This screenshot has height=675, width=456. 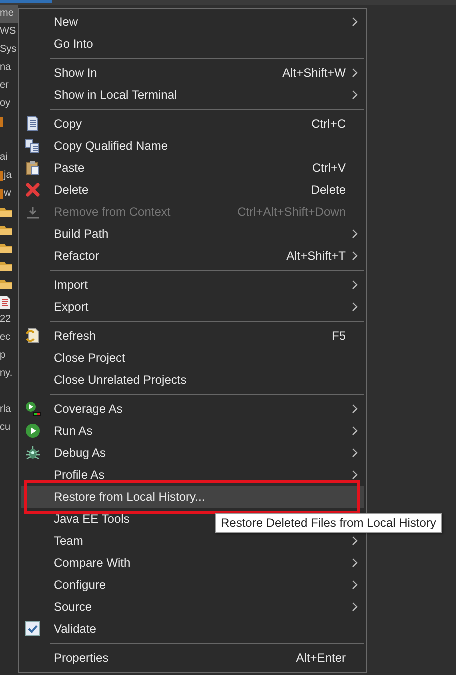 I want to click on menu-item: Profile As, so click(x=192, y=475).